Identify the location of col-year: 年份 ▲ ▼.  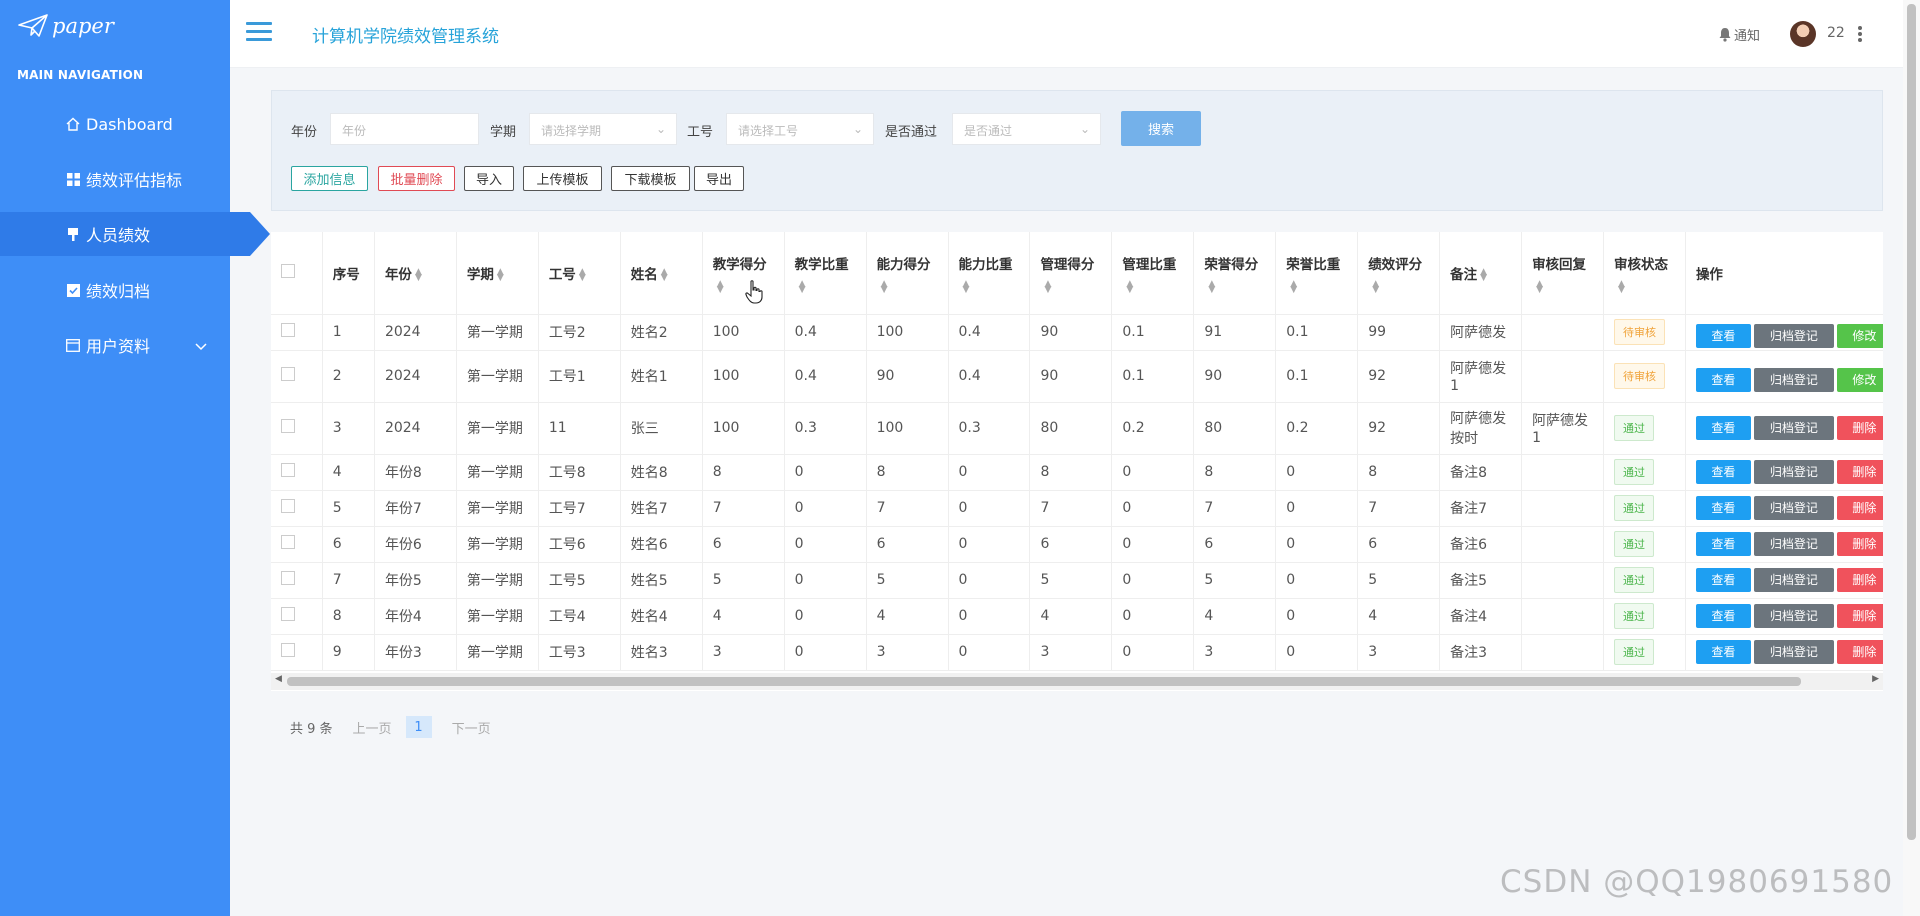
(415, 273).